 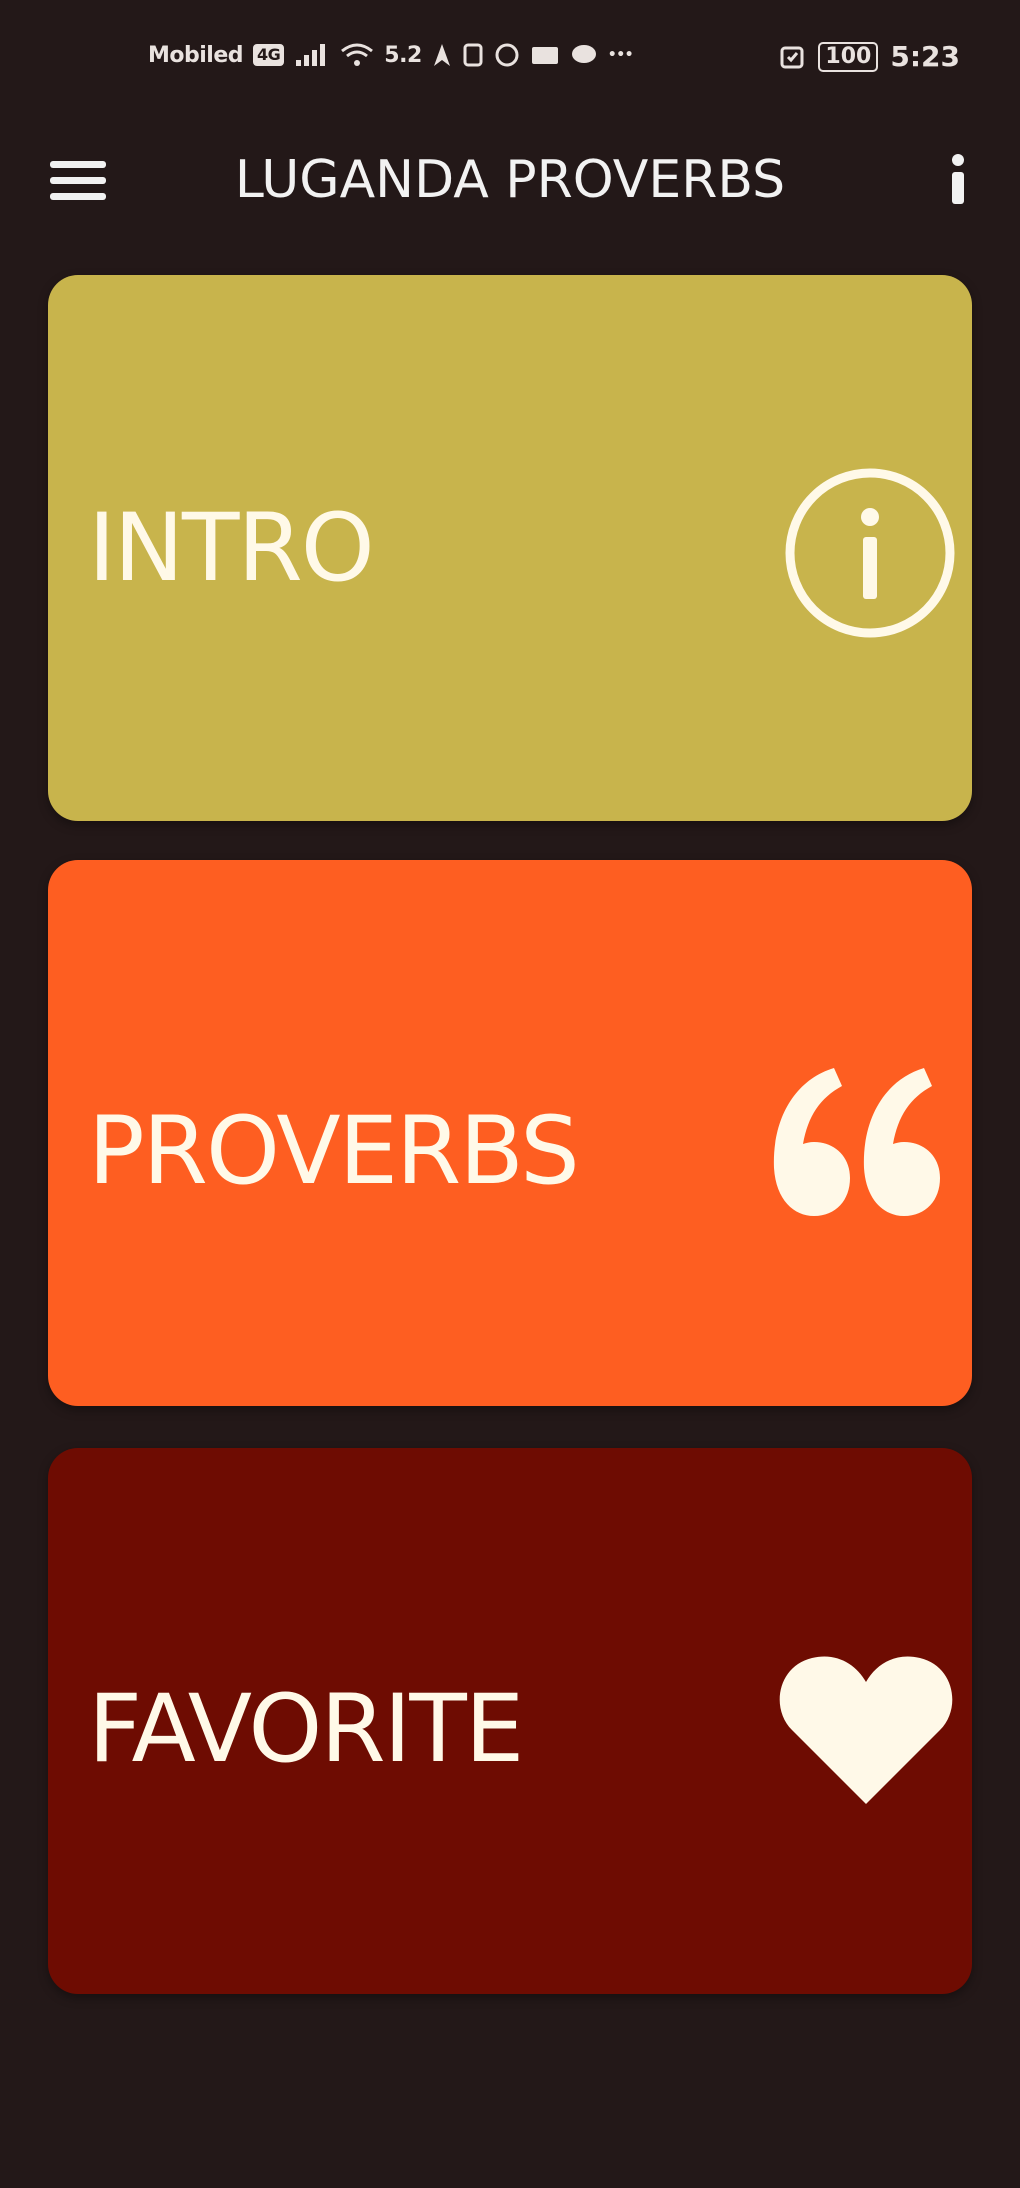 I want to click on app-bar: LUGANDA PROVERBS, so click(x=510, y=180).